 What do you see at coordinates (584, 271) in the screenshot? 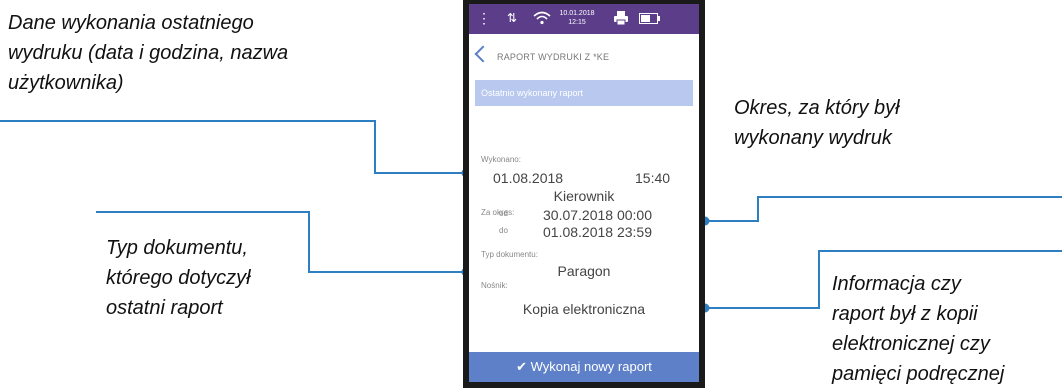
I see `doc-type-value: Paragon` at bounding box center [584, 271].